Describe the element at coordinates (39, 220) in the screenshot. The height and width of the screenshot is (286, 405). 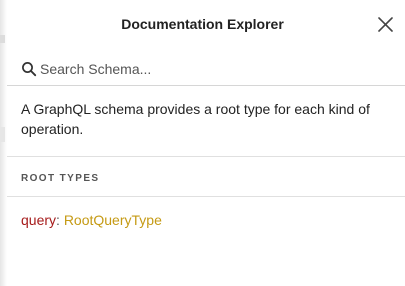
I see `field-name: query` at that location.